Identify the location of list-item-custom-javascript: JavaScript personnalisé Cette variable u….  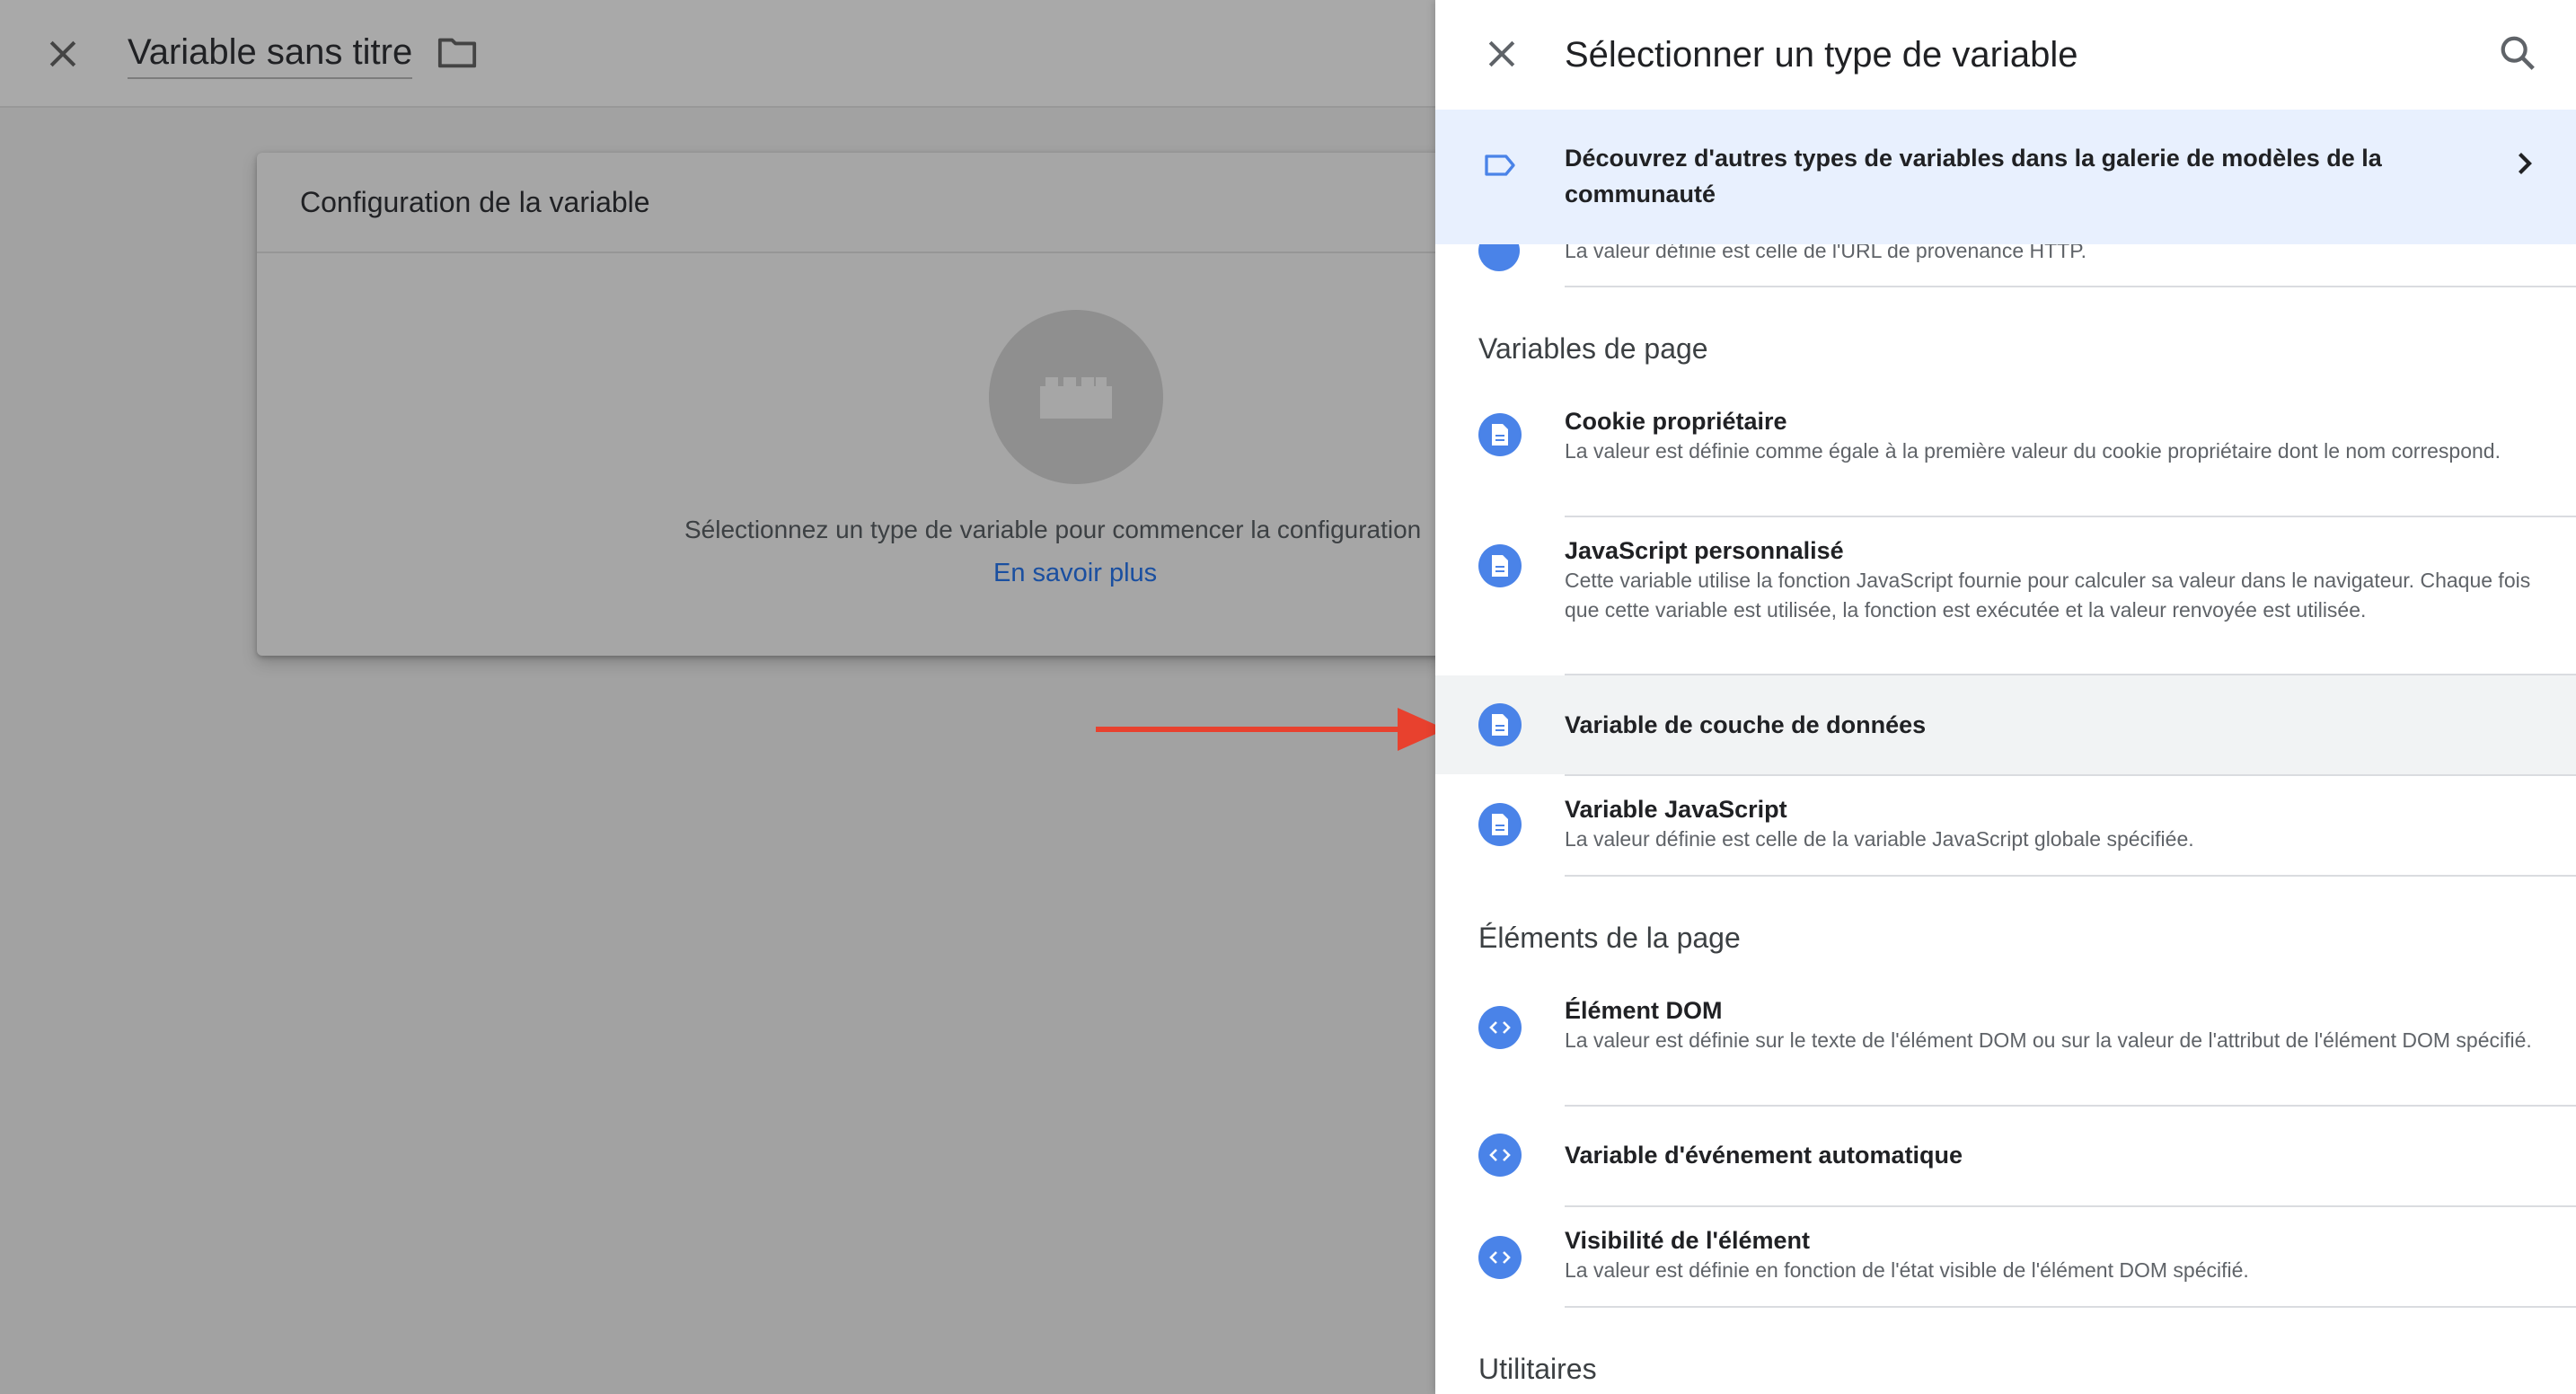
(2005, 595).